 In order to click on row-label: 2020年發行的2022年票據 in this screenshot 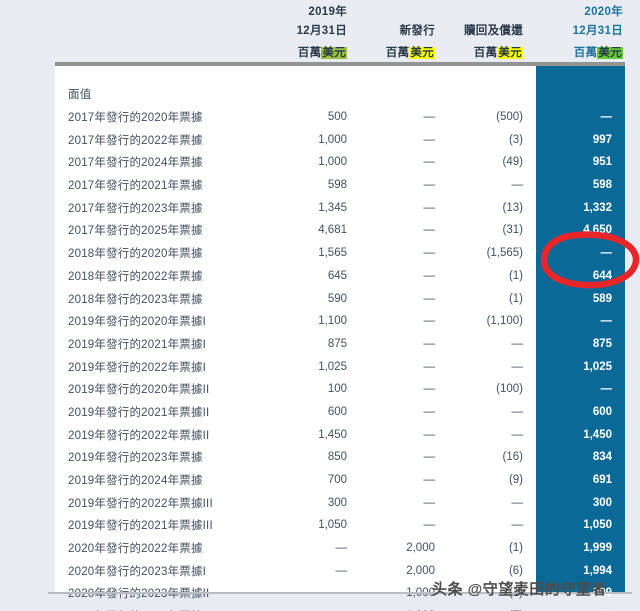, I will do `click(135, 549)`.